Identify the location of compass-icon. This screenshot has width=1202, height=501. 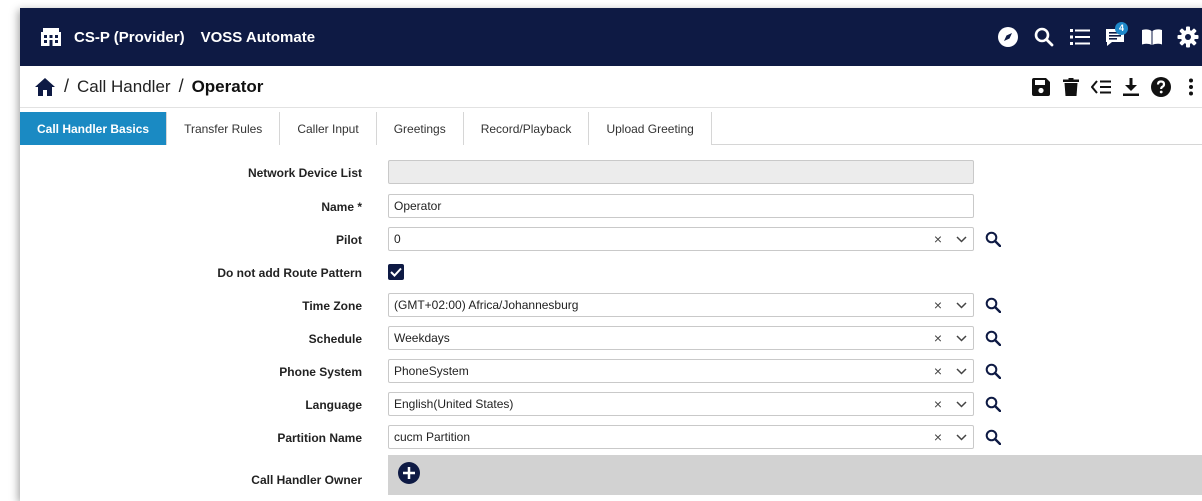
(1008, 37).